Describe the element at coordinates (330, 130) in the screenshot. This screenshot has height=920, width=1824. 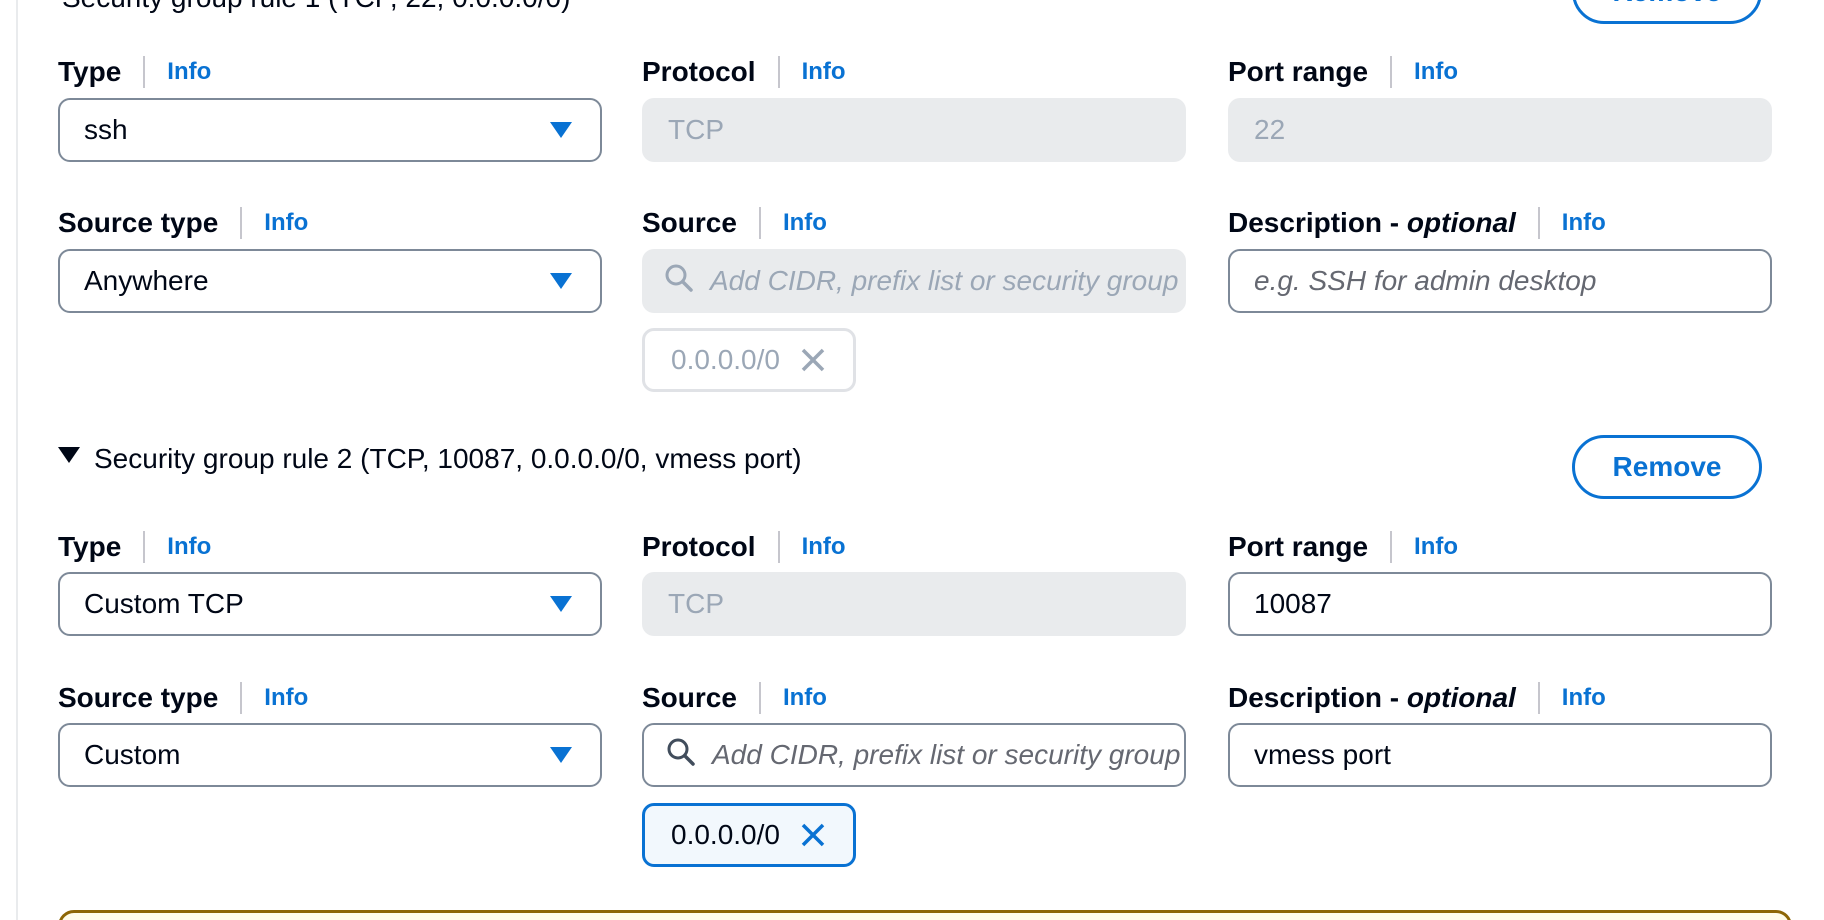
I see `rule-1-type-select: ssh` at that location.